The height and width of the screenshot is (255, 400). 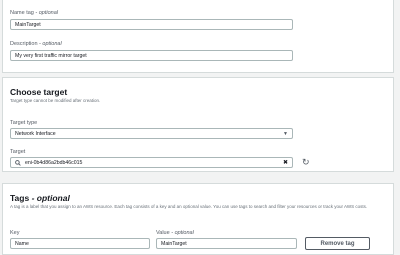 I want to click on clear-icon: ✖, so click(x=285, y=162).